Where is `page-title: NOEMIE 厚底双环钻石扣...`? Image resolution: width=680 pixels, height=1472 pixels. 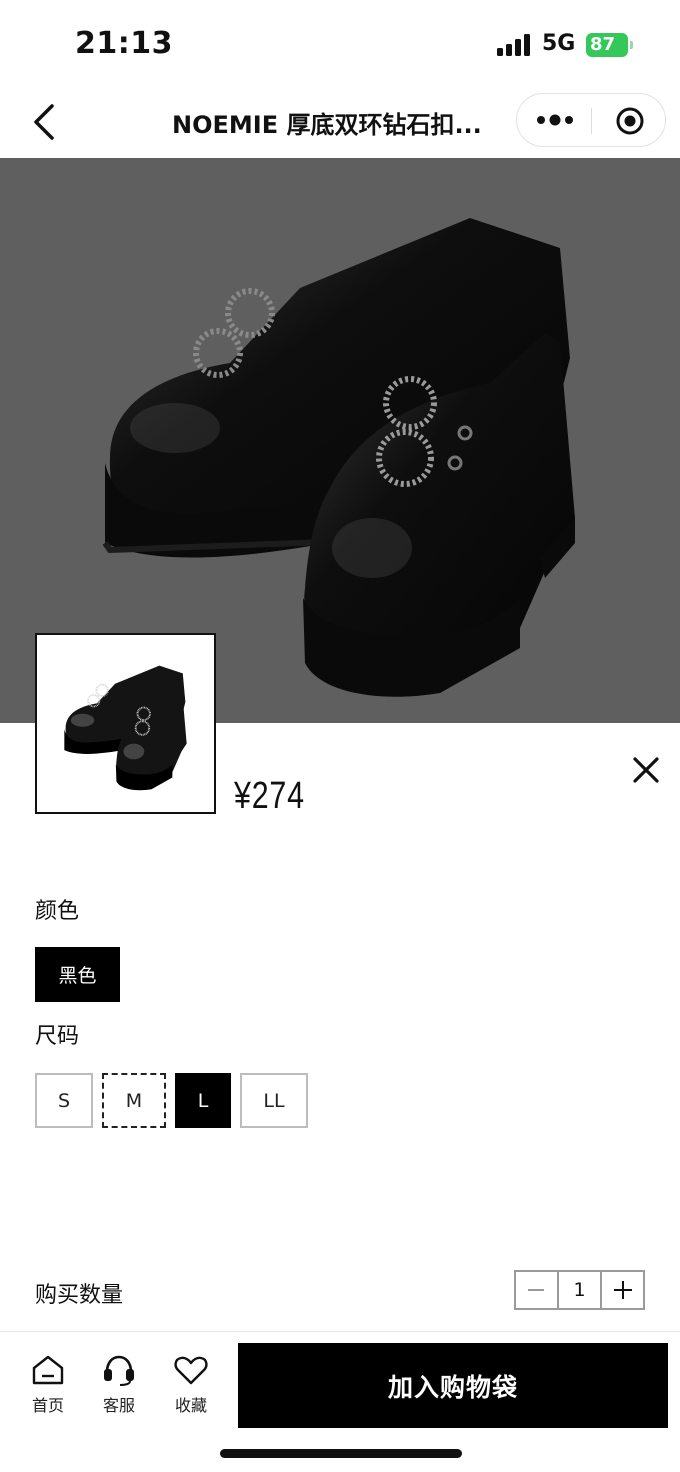
page-title: NOEMIE 厚底双环钻石扣... is located at coordinates (327, 125).